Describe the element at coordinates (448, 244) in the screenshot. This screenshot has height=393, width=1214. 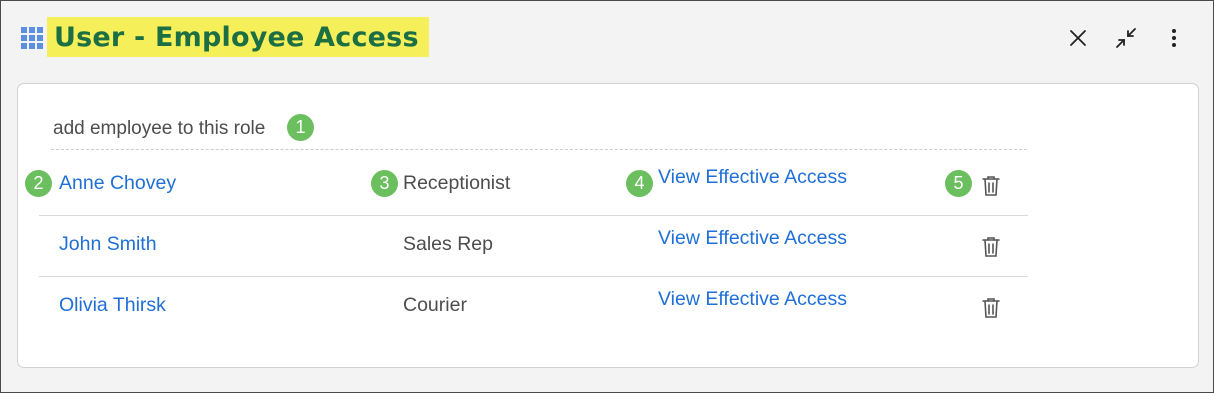
I see `employee-role: Sales Rep` at that location.